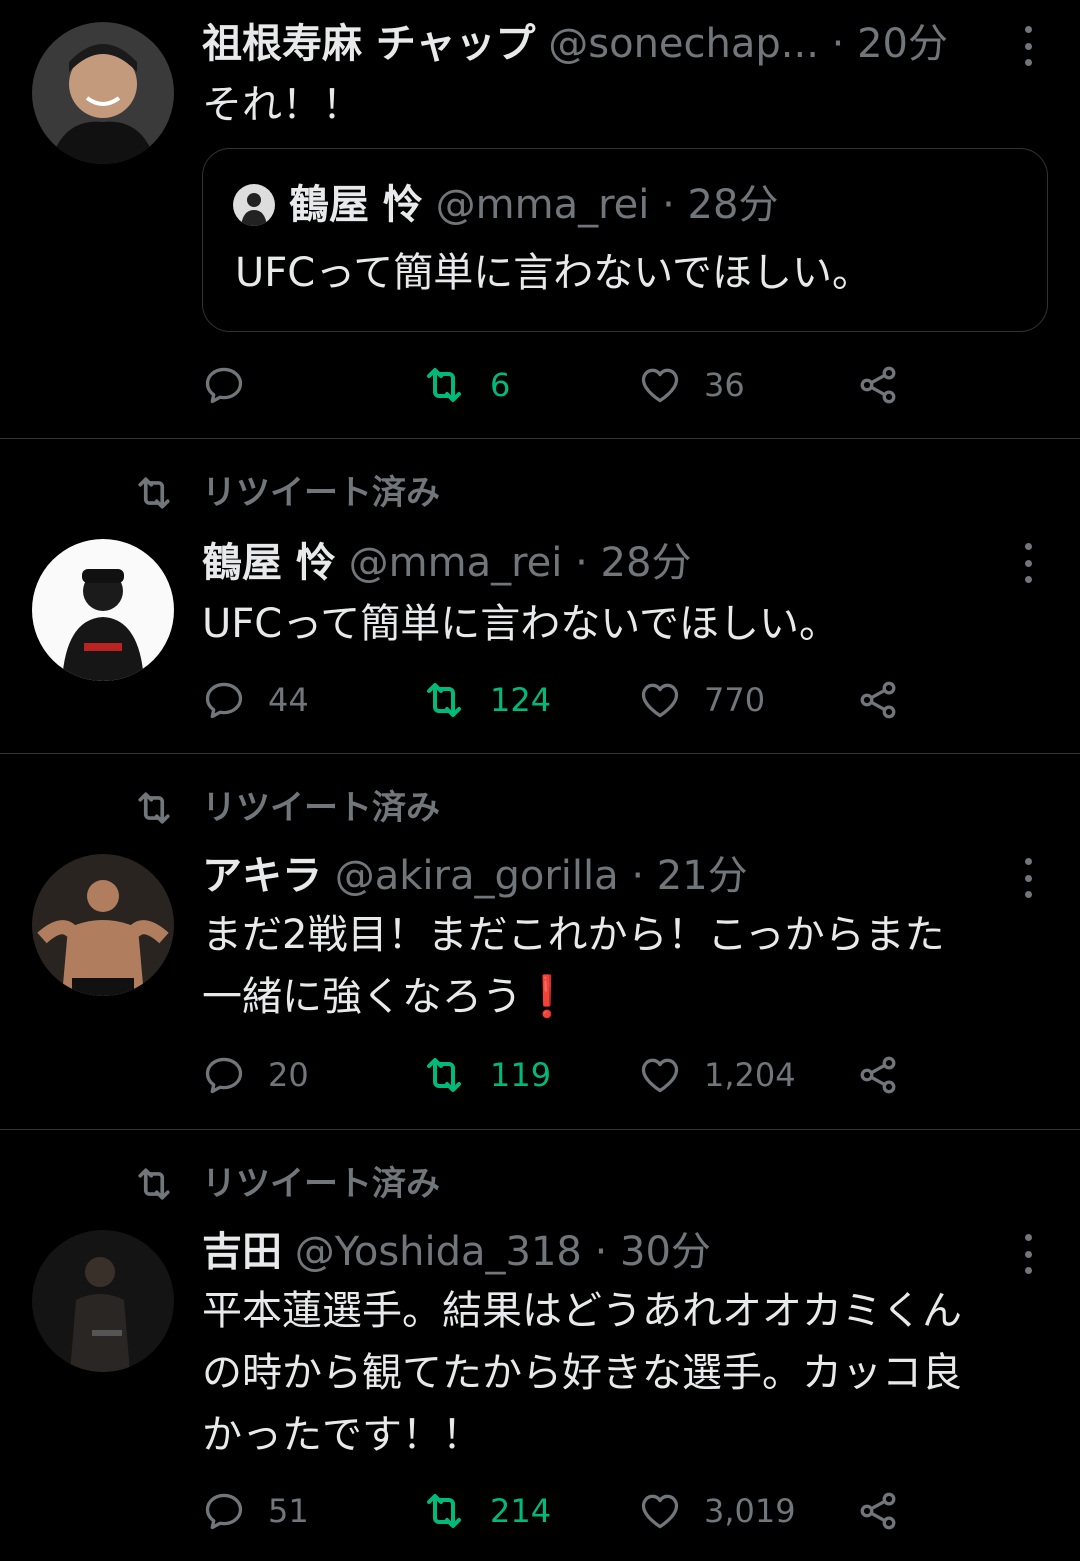  I want to click on retweet-button: 214, so click(485, 1511).